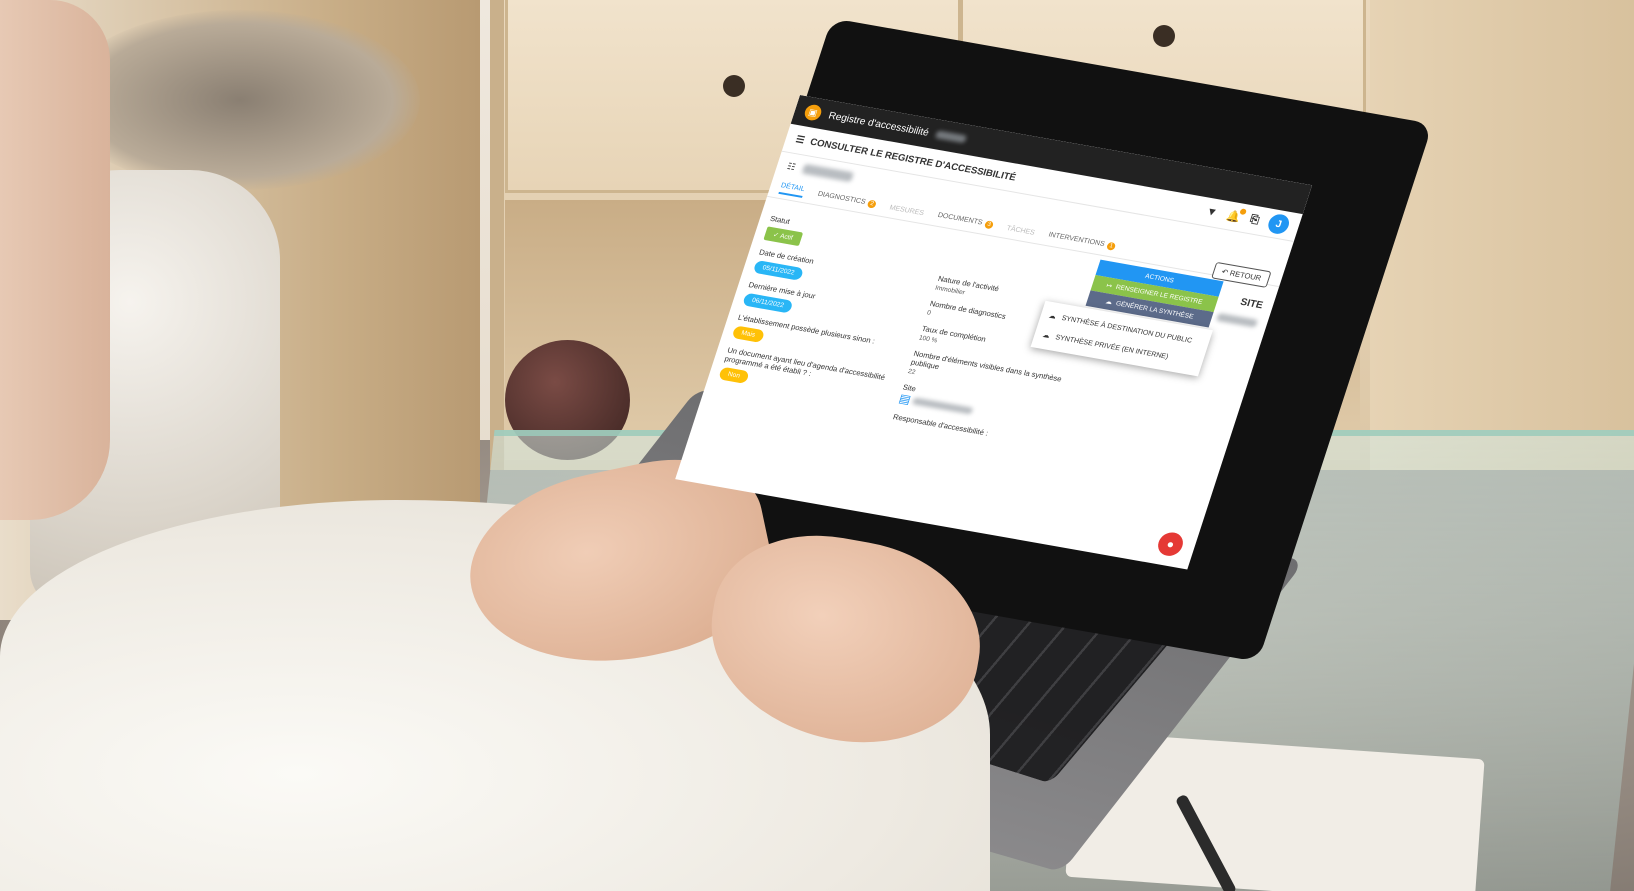 The height and width of the screenshot is (891, 1634). What do you see at coordinates (768, 303) in the screenshot?
I see `update-date-chip: 06/11/2022` at bounding box center [768, 303].